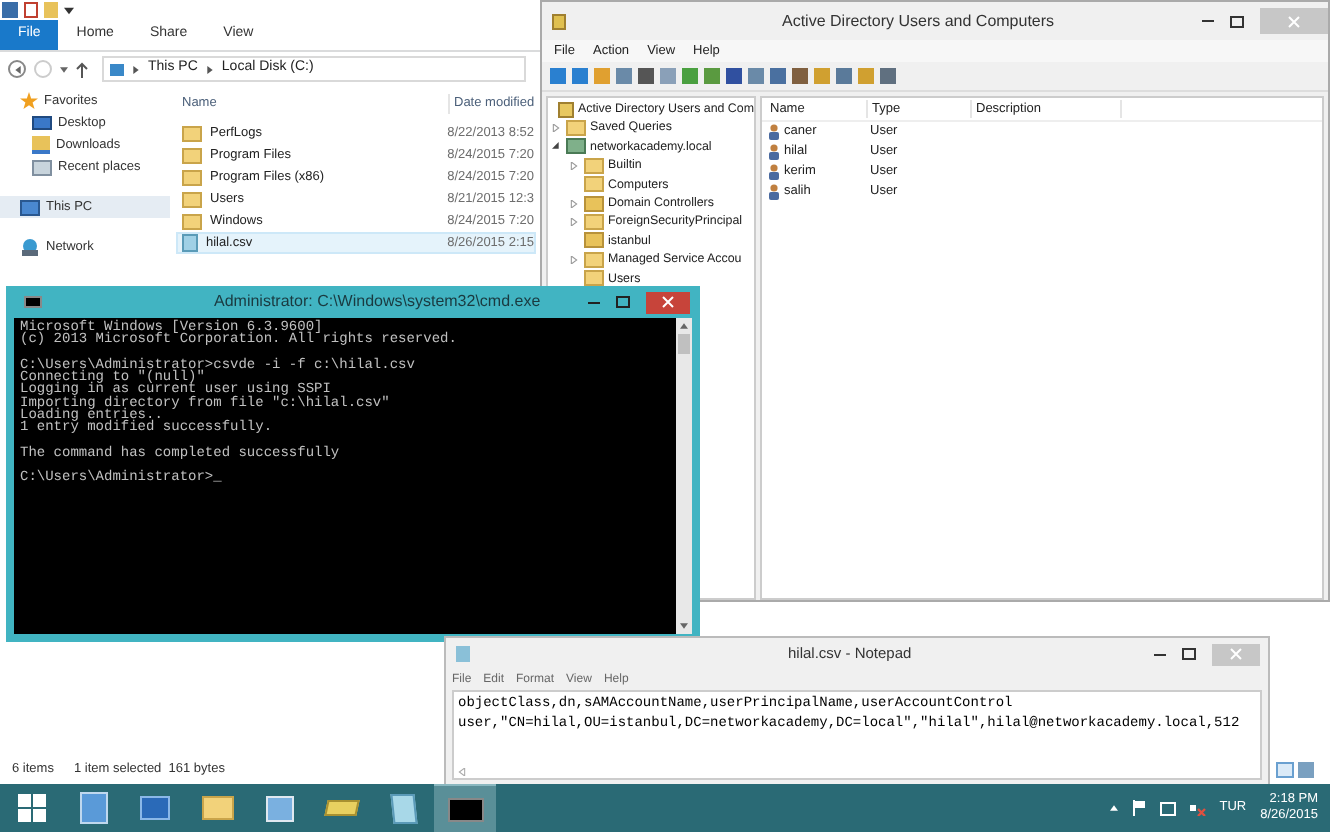 The height and width of the screenshot is (832, 1330). Describe the element at coordinates (576, 146) in the screenshot. I see `domain-icon` at that location.